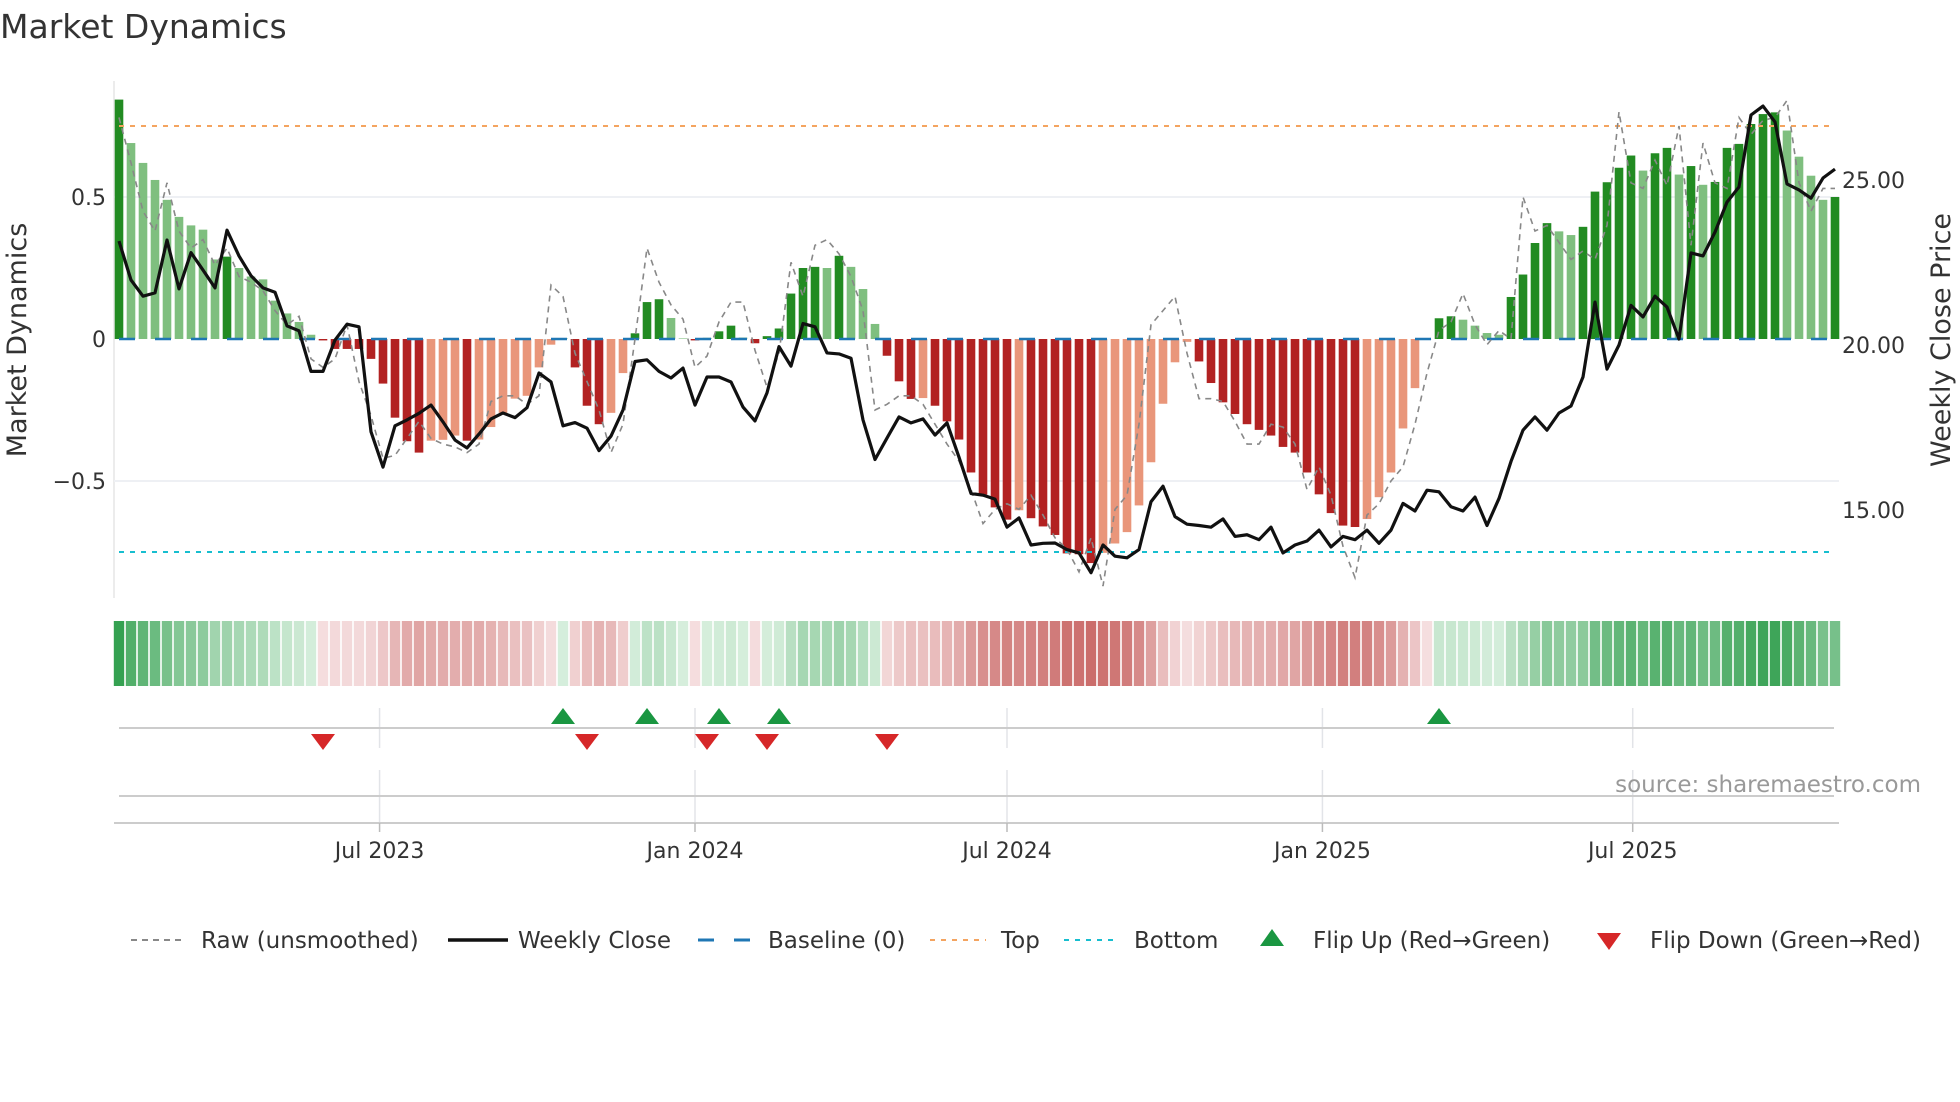 This screenshot has height=1102, width=1960. What do you see at coordinates (694, 851) in the screenshot?
I see `x-tick-label: Jan 2024` at bounding box center [694, 851].